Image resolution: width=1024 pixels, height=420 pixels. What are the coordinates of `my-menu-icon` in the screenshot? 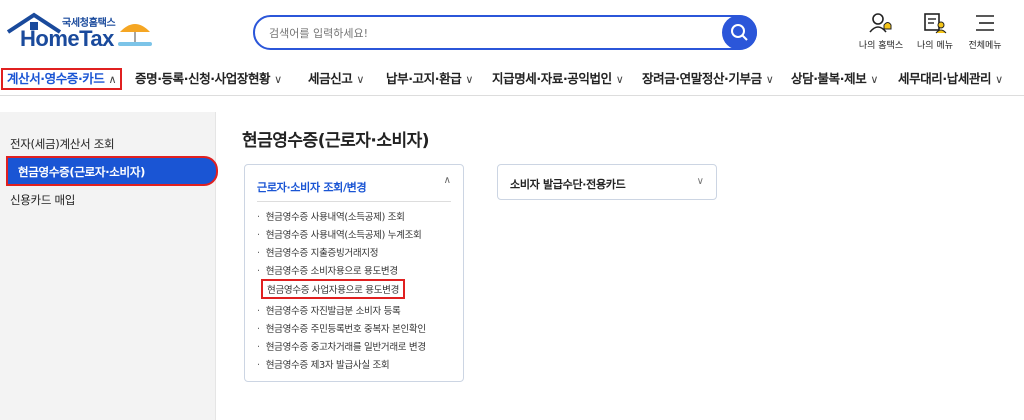 It's located at (935, 23).